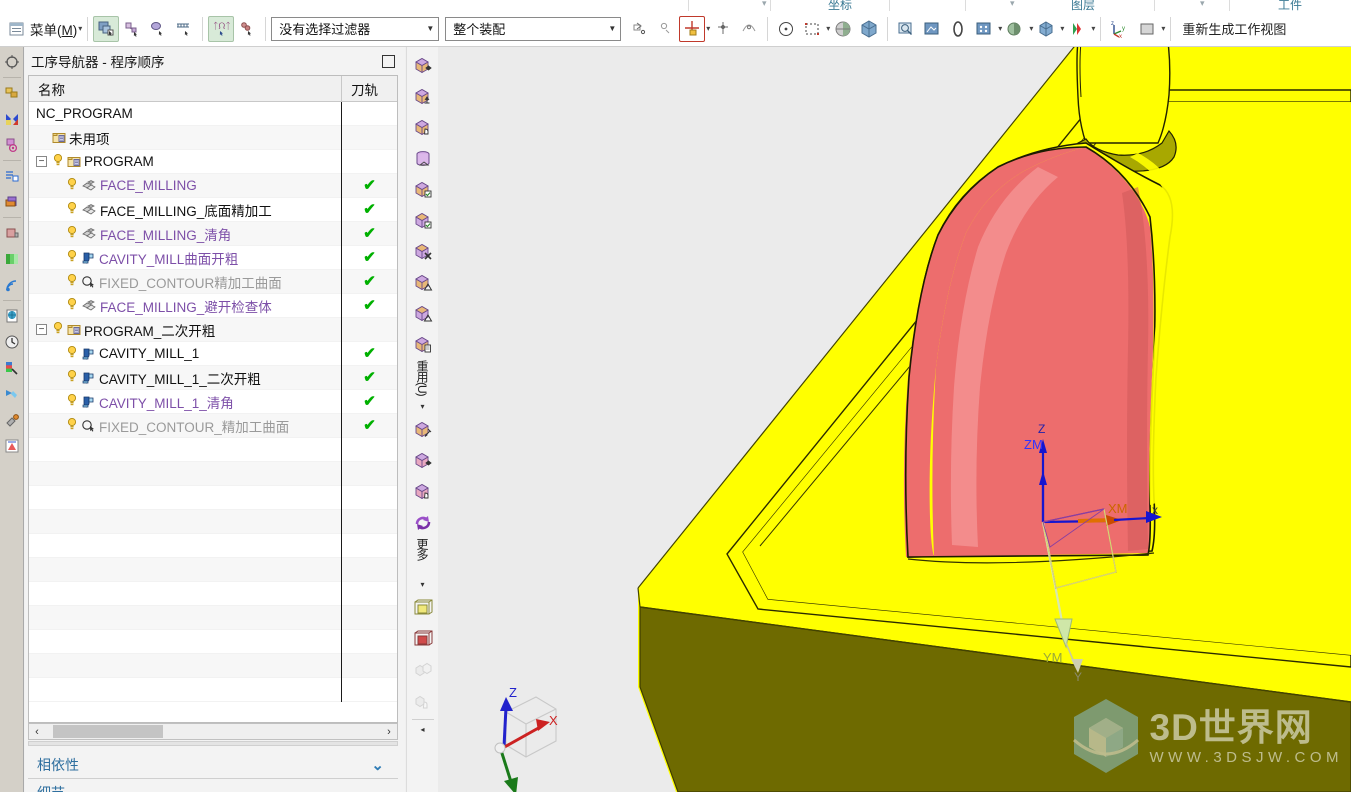 The height and width of the screenshot is (792, 1351). Describe the element at coordinates (749, 29) in the screenshot. I see `point-on-curve-icon` at that location.